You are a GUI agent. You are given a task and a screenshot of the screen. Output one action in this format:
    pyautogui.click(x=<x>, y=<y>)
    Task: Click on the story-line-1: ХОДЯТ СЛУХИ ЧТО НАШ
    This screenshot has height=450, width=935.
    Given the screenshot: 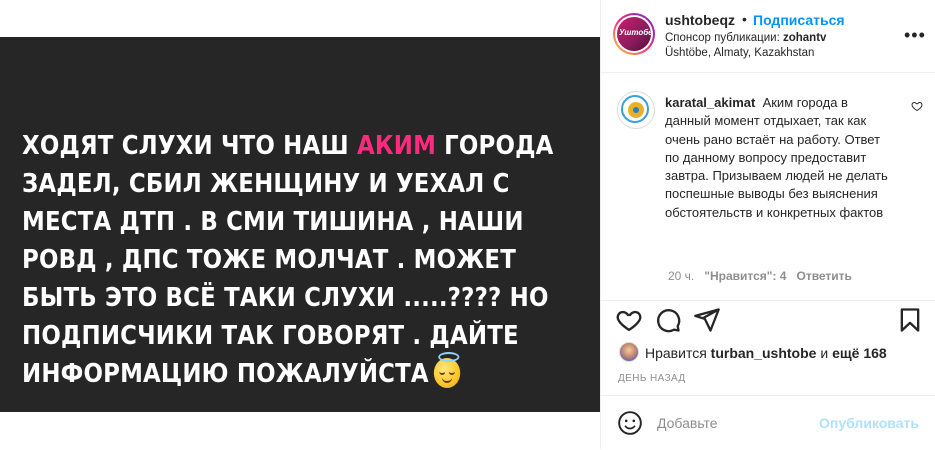 What is the action you would take?
    pyautogui.click(x=189, y=146)
    